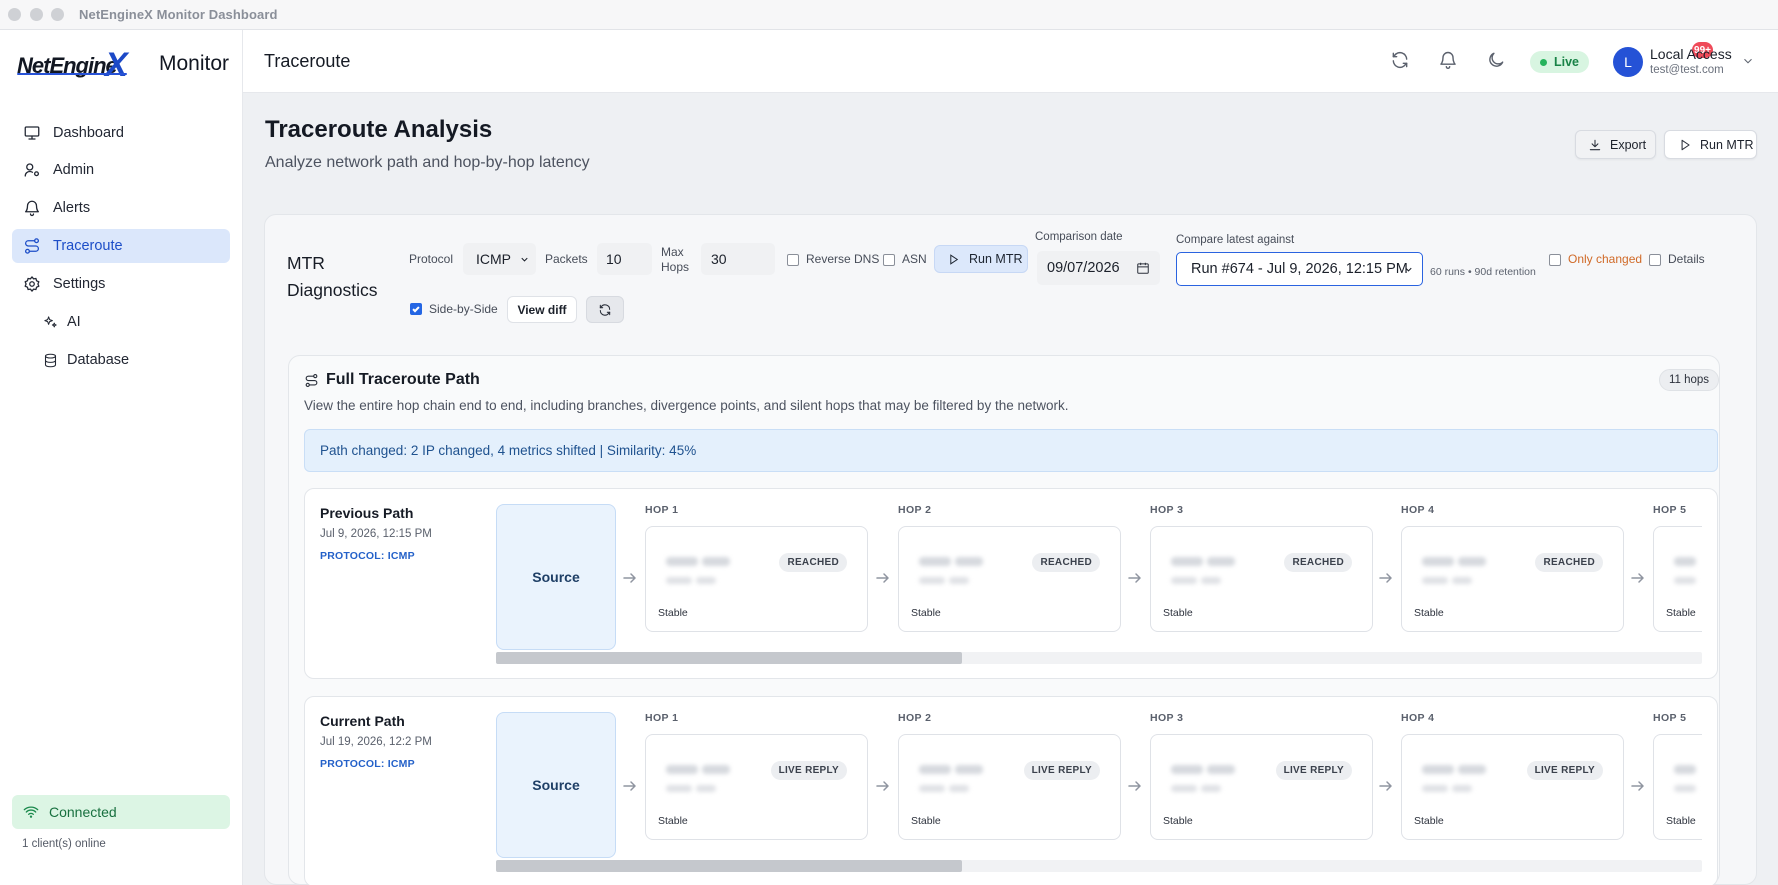 The height and width of the screenshot is (885, 1778). What do you see at coordinates (1710, 144) in the screenshot?
I see `run-mtr-header-button: Run MTR` at bounding box center [1710, 144].